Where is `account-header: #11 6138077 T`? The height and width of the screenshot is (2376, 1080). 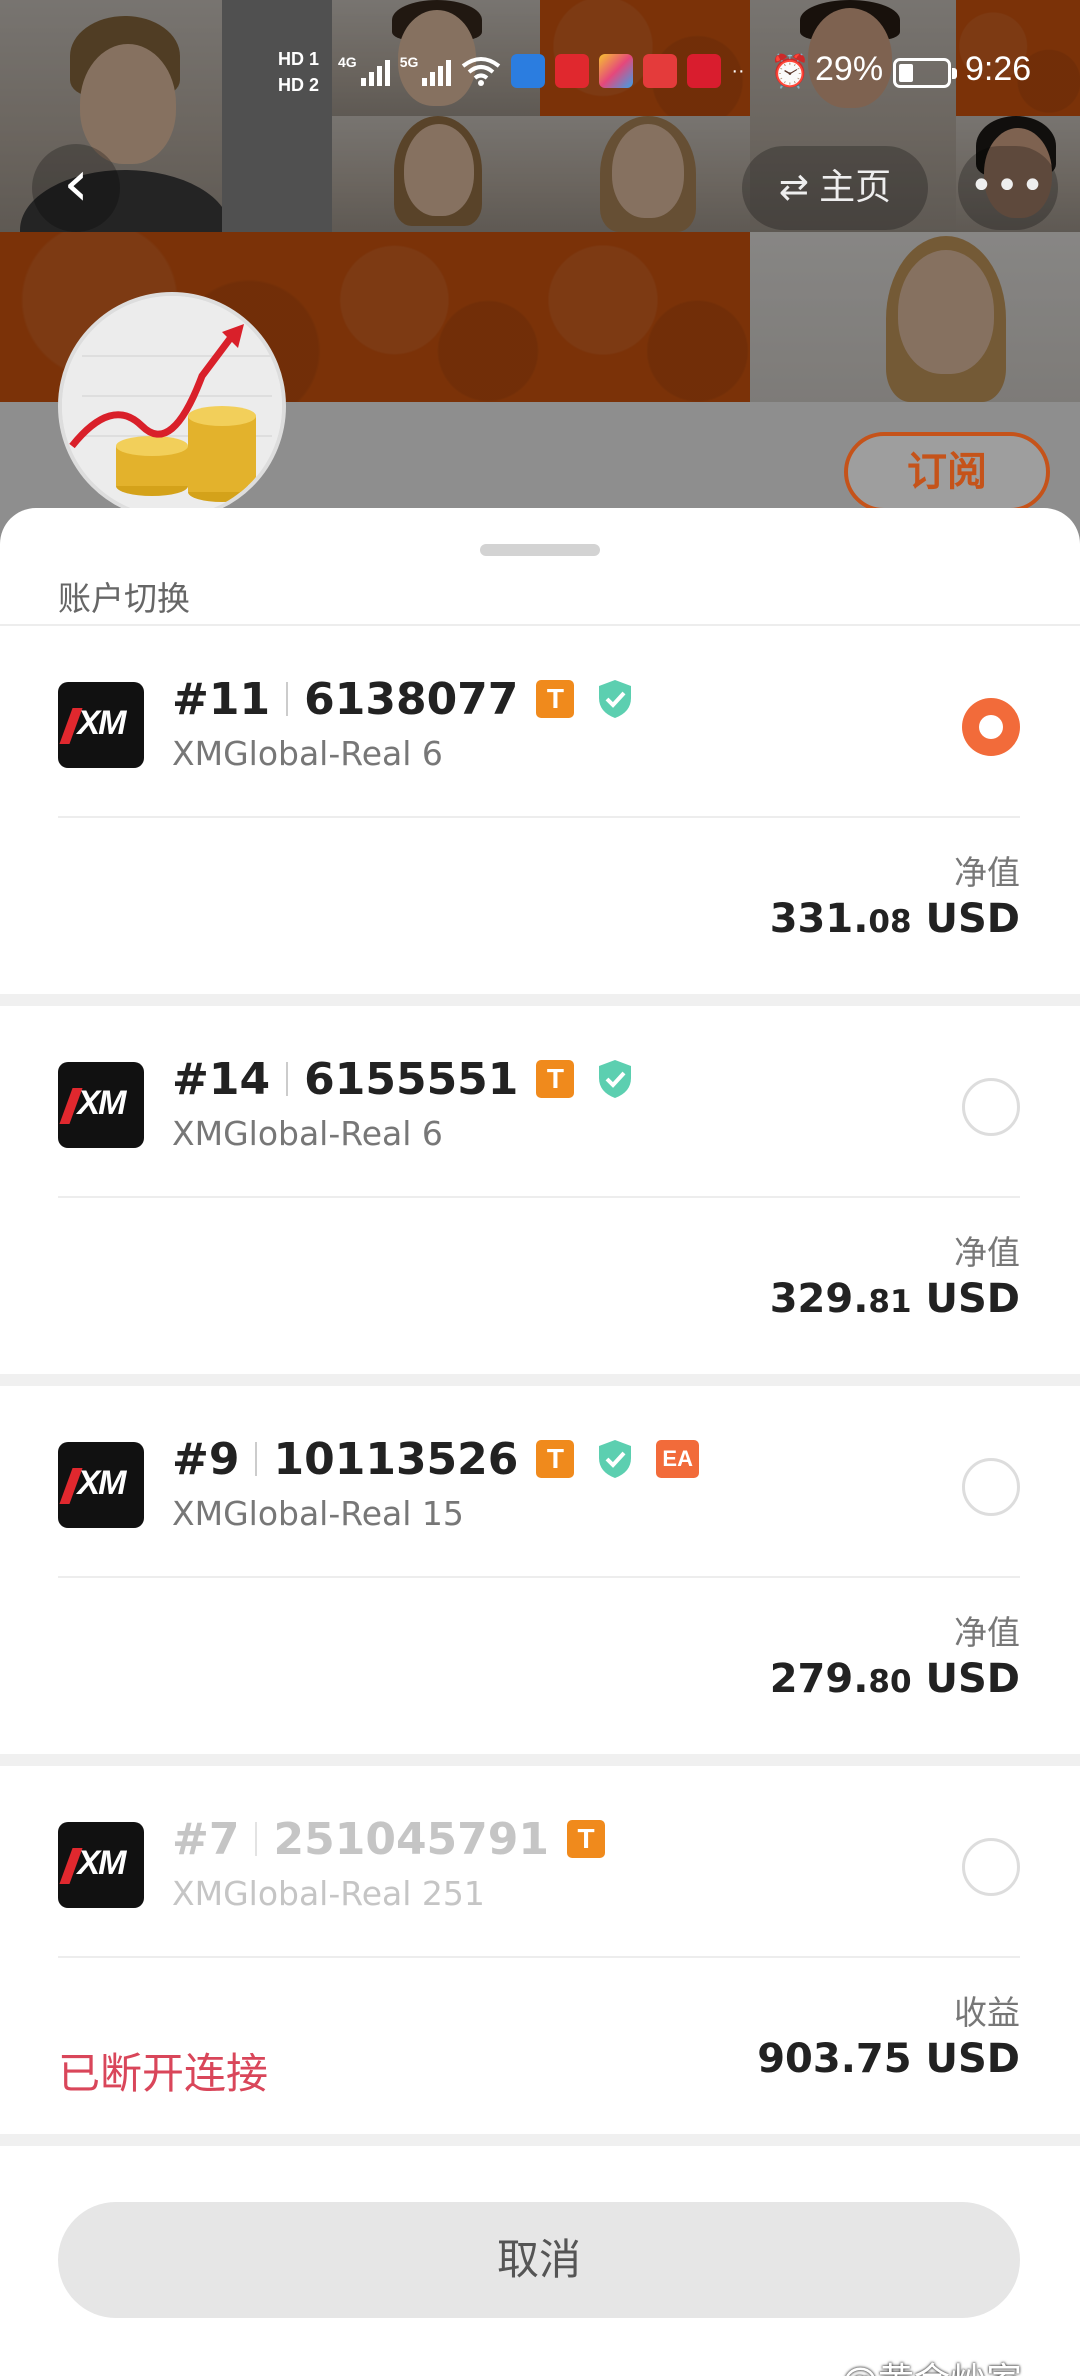 account-header: #11 6138077 T is located at coordinates (403, 699).